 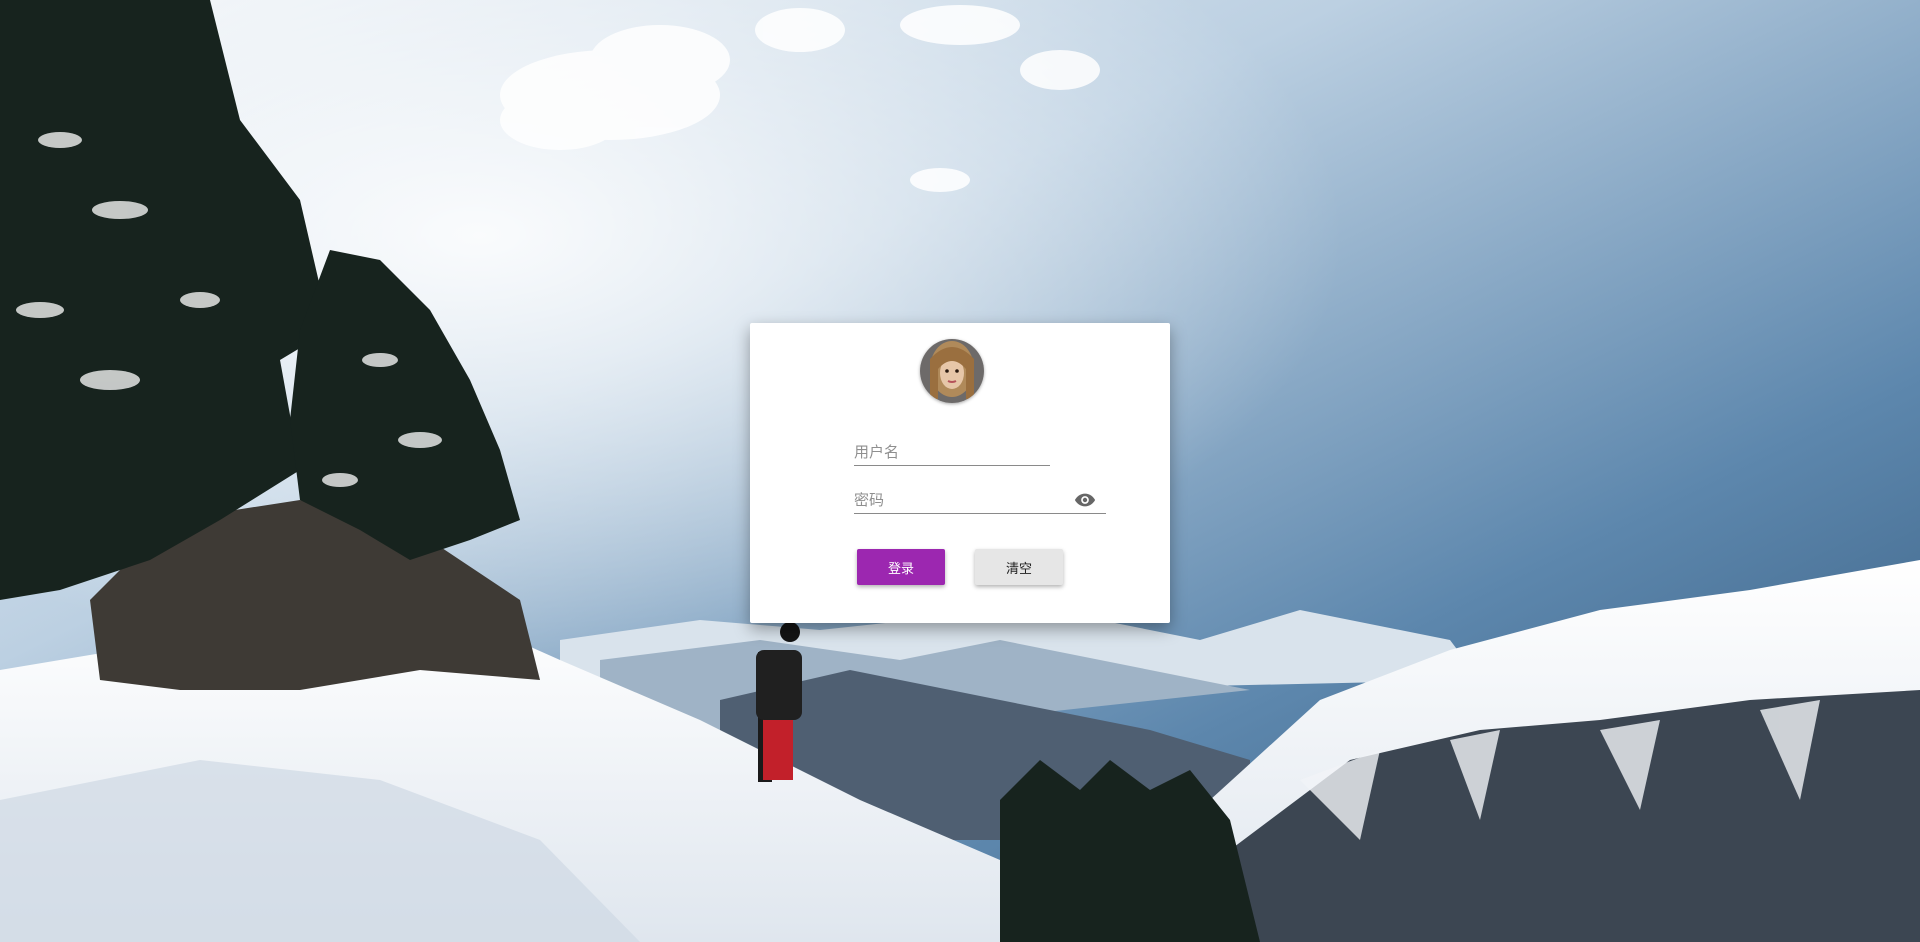 I want to click on password-field, so click(x=980, y=500).